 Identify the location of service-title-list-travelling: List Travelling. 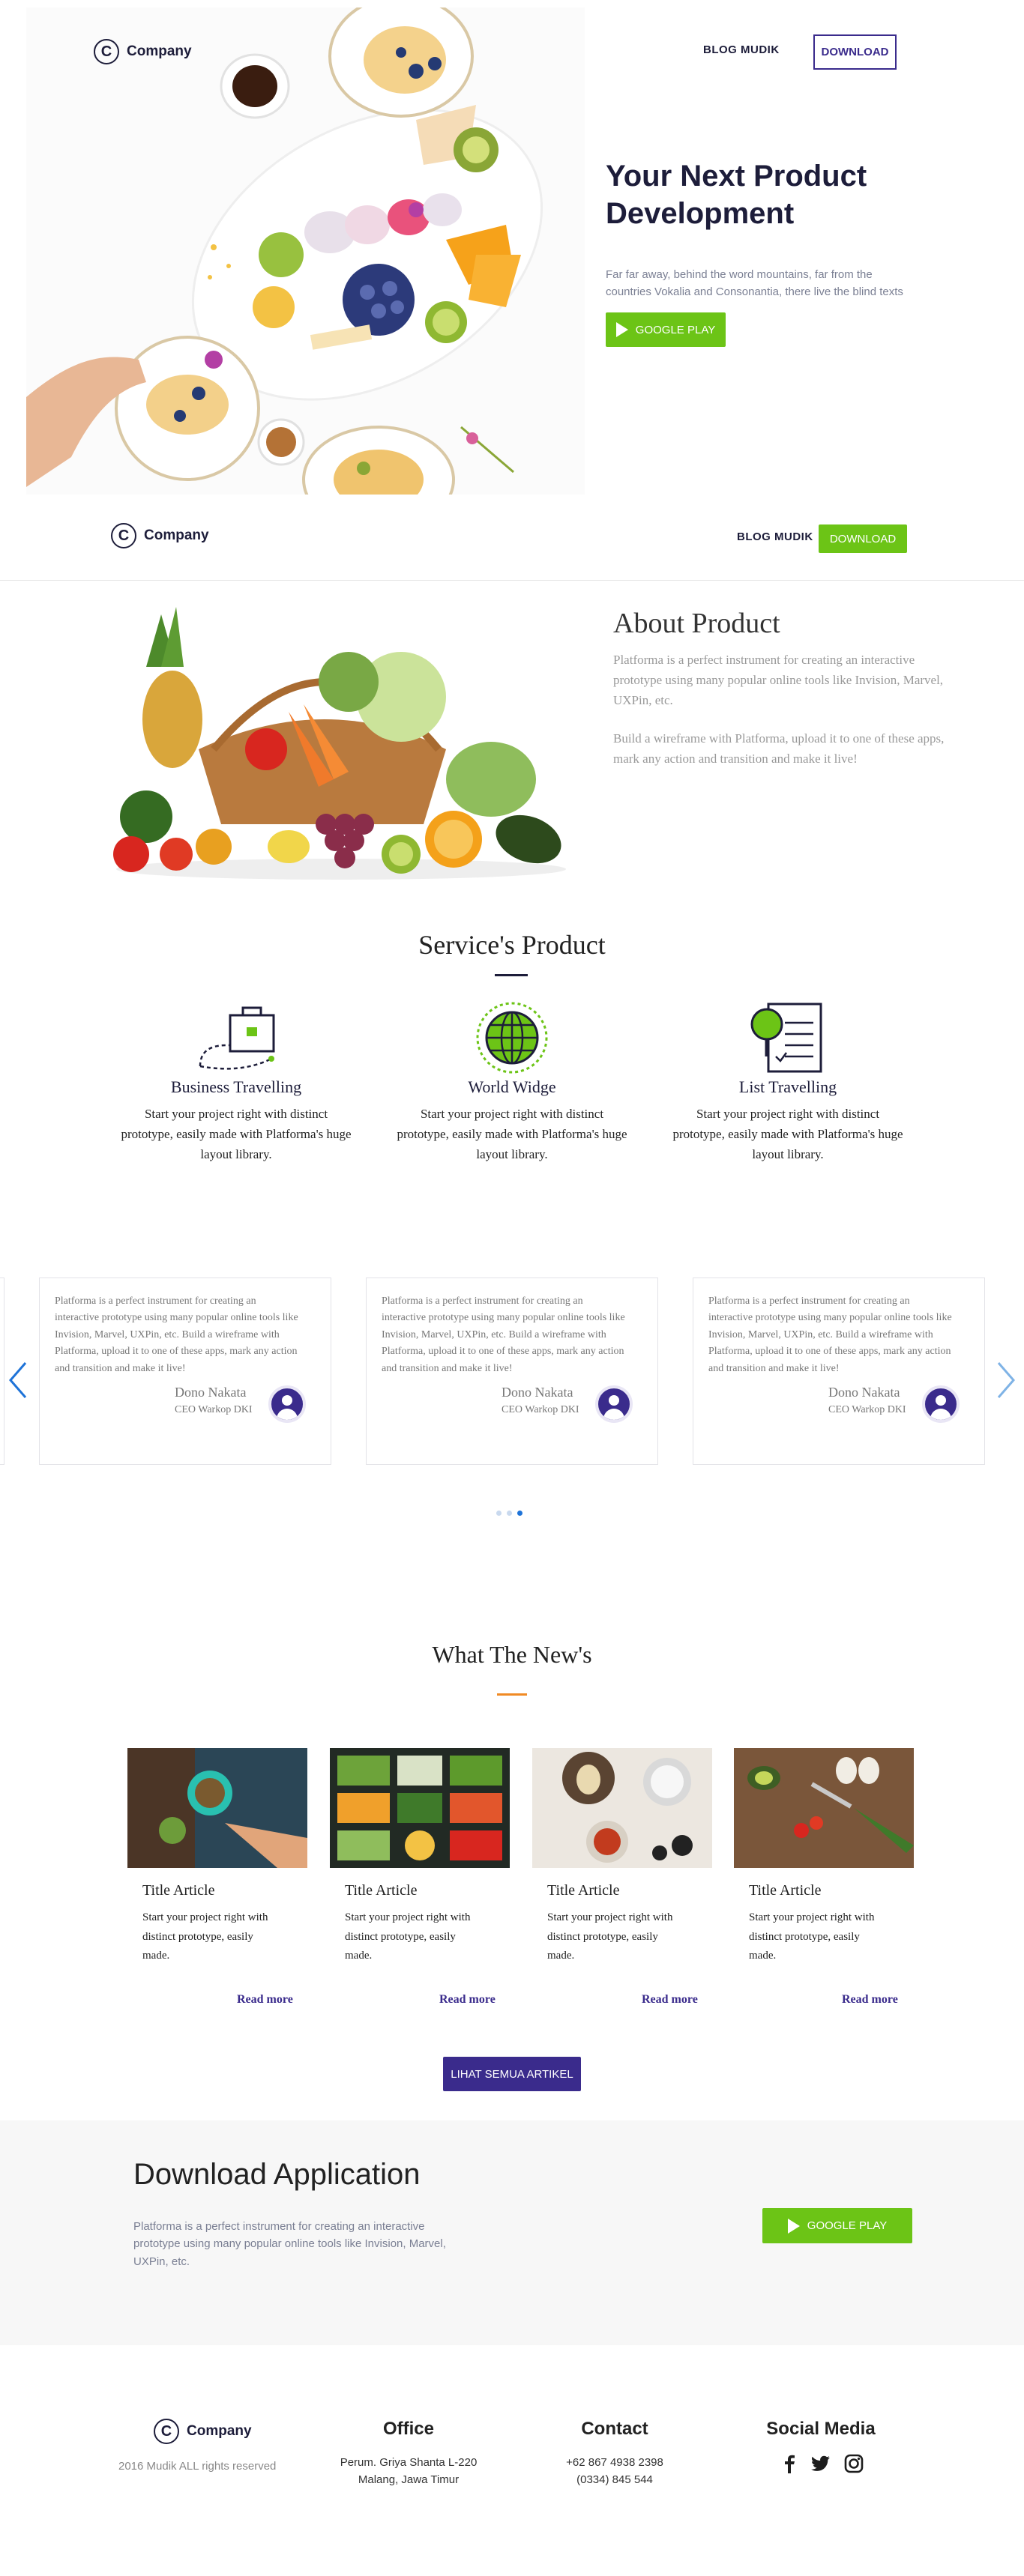
(787, 1086).